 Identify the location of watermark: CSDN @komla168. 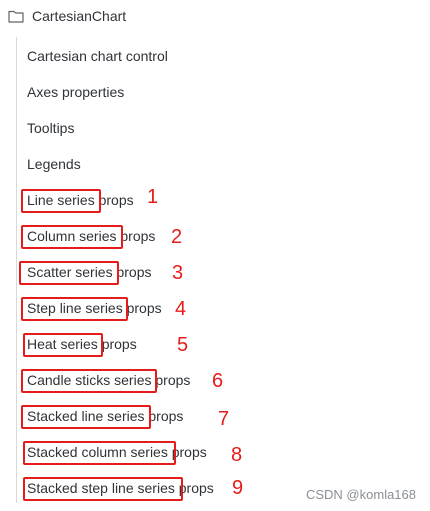
(360, 494).